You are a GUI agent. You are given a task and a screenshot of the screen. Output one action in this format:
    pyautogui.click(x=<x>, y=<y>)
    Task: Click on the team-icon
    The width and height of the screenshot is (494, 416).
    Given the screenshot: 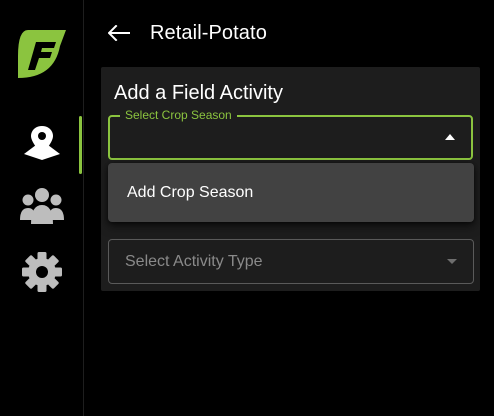 What is the action you would take?
    pyautogui.click(x=42, y=208)
    